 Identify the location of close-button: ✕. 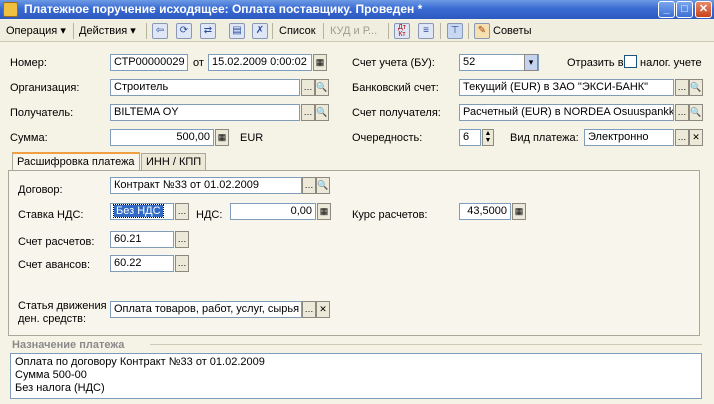
(703, 9).